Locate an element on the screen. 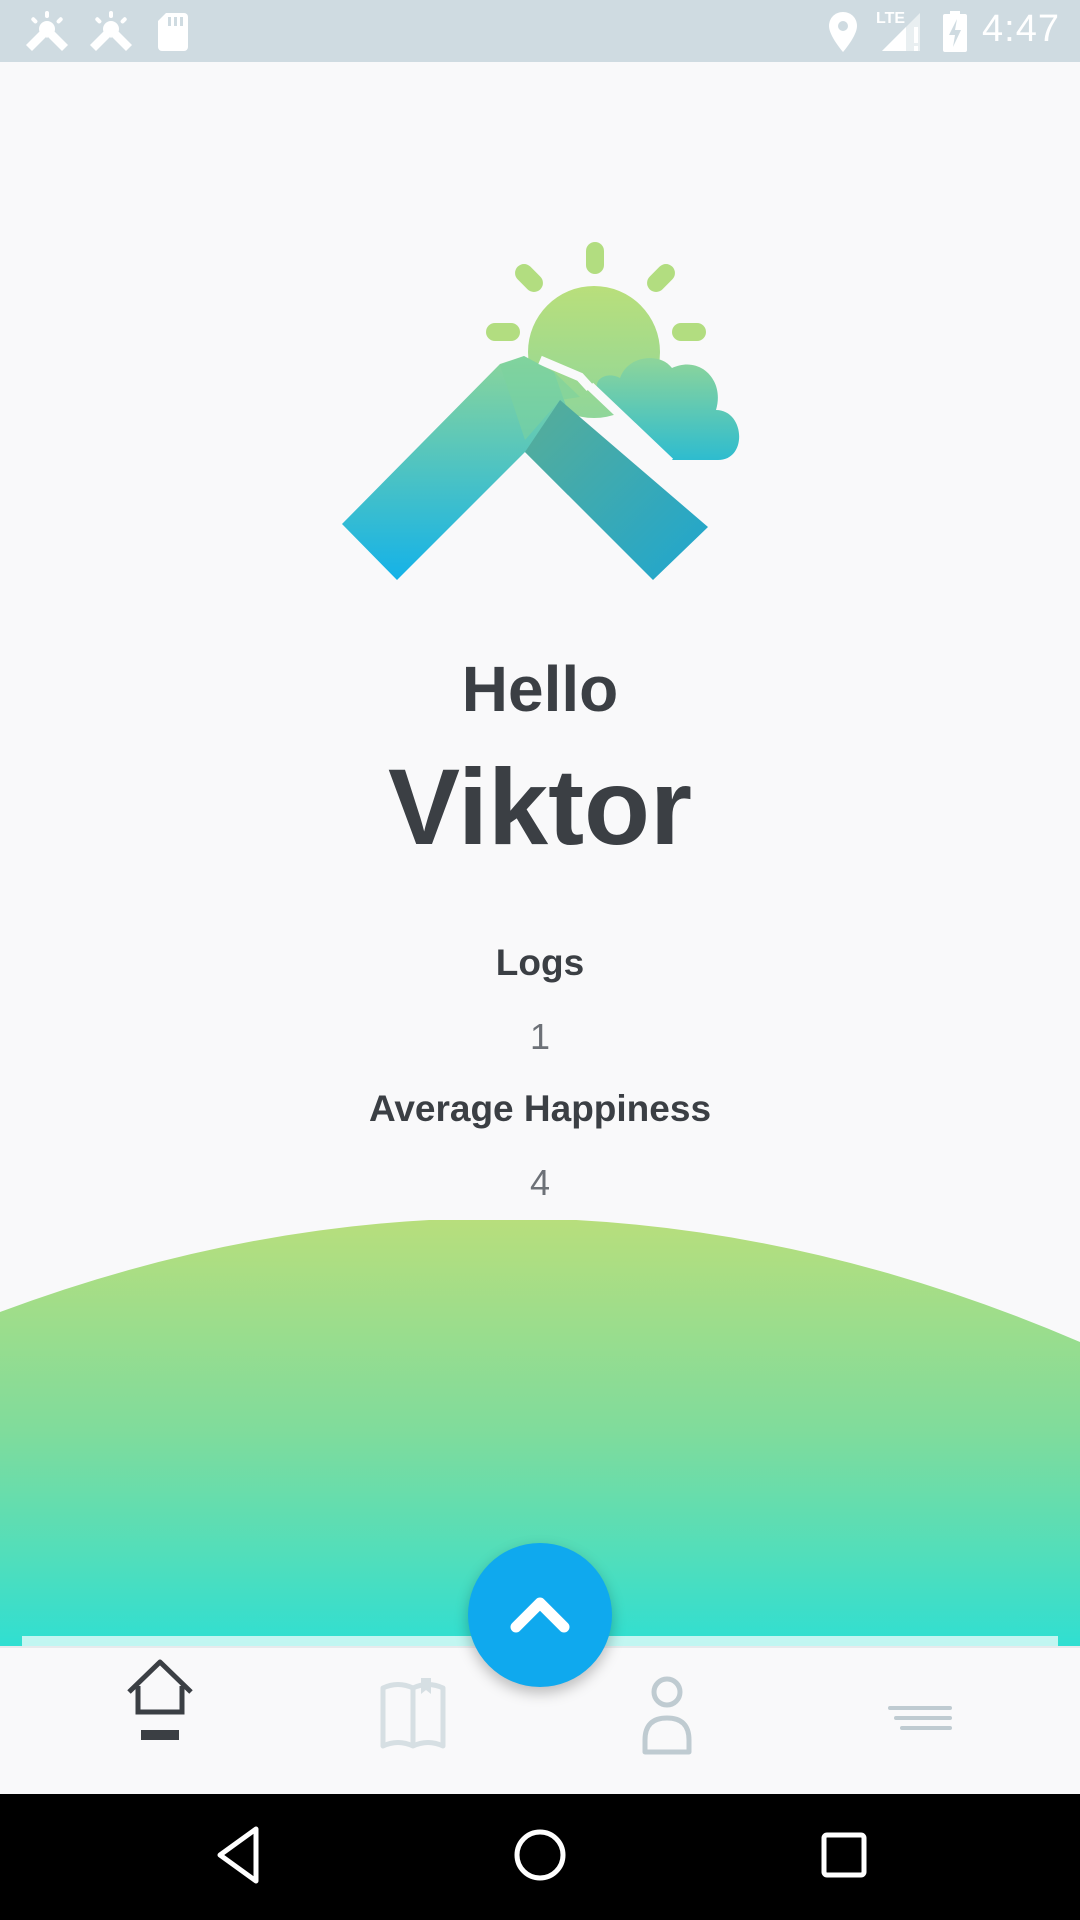 This screenshot has height=1920, width=1080. logs-label: Logs is located at coordinates (540, 962).